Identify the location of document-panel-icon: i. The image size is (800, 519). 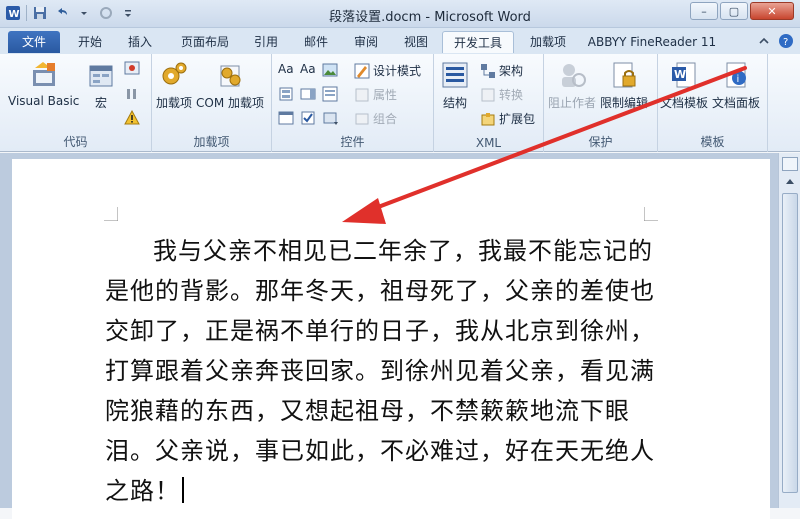
(736, 75).